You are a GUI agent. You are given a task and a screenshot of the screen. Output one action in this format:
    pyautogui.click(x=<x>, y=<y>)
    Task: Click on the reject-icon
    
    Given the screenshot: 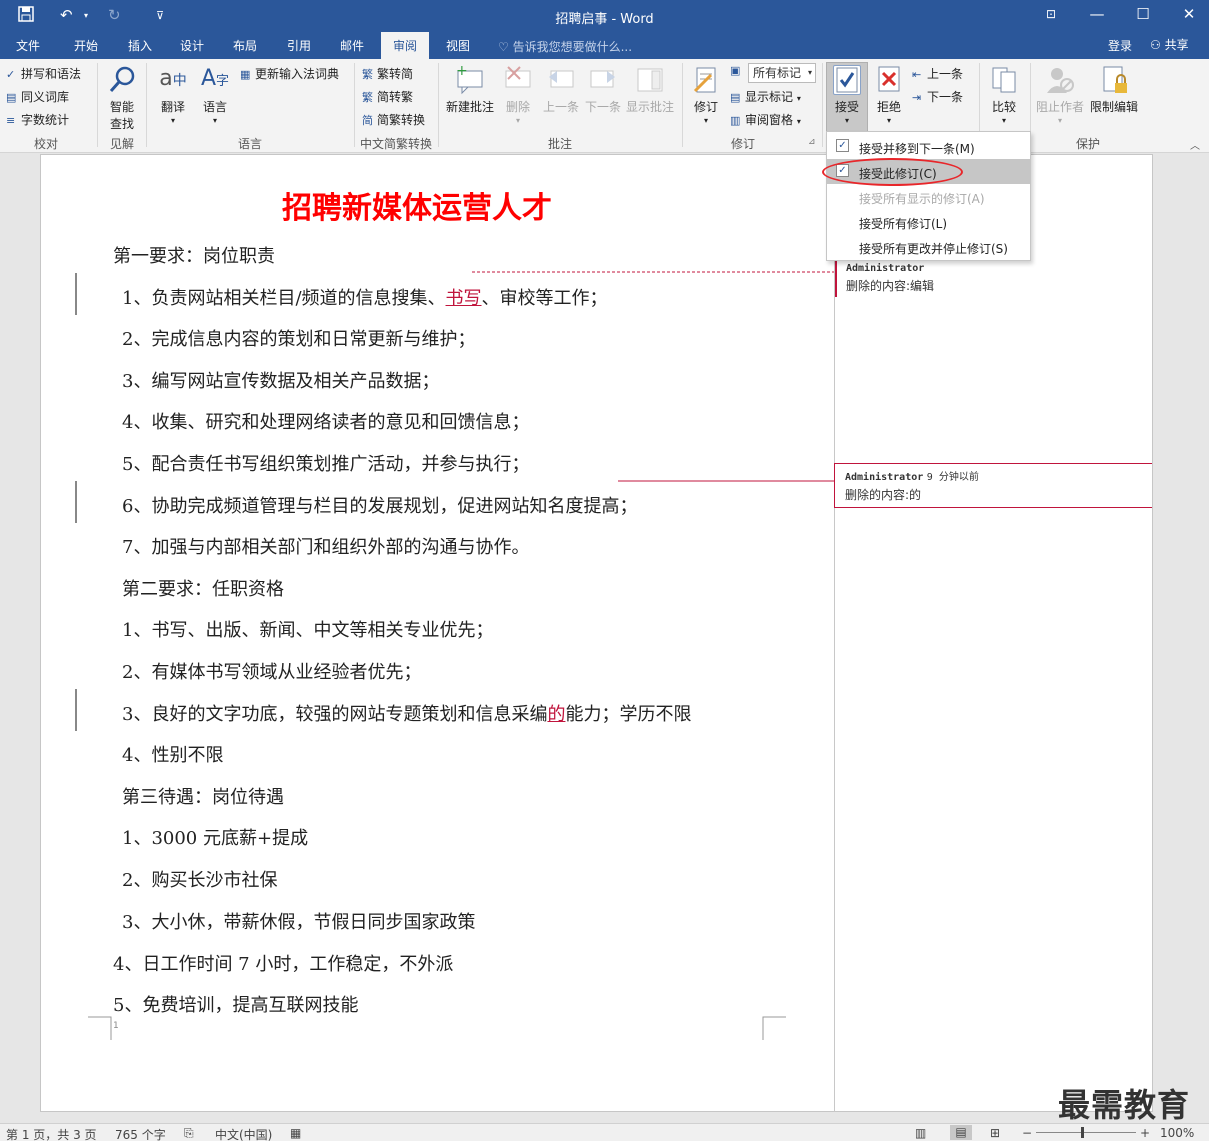 What is the action you would take?
    pyautogui.click(x=889, y=80)
    